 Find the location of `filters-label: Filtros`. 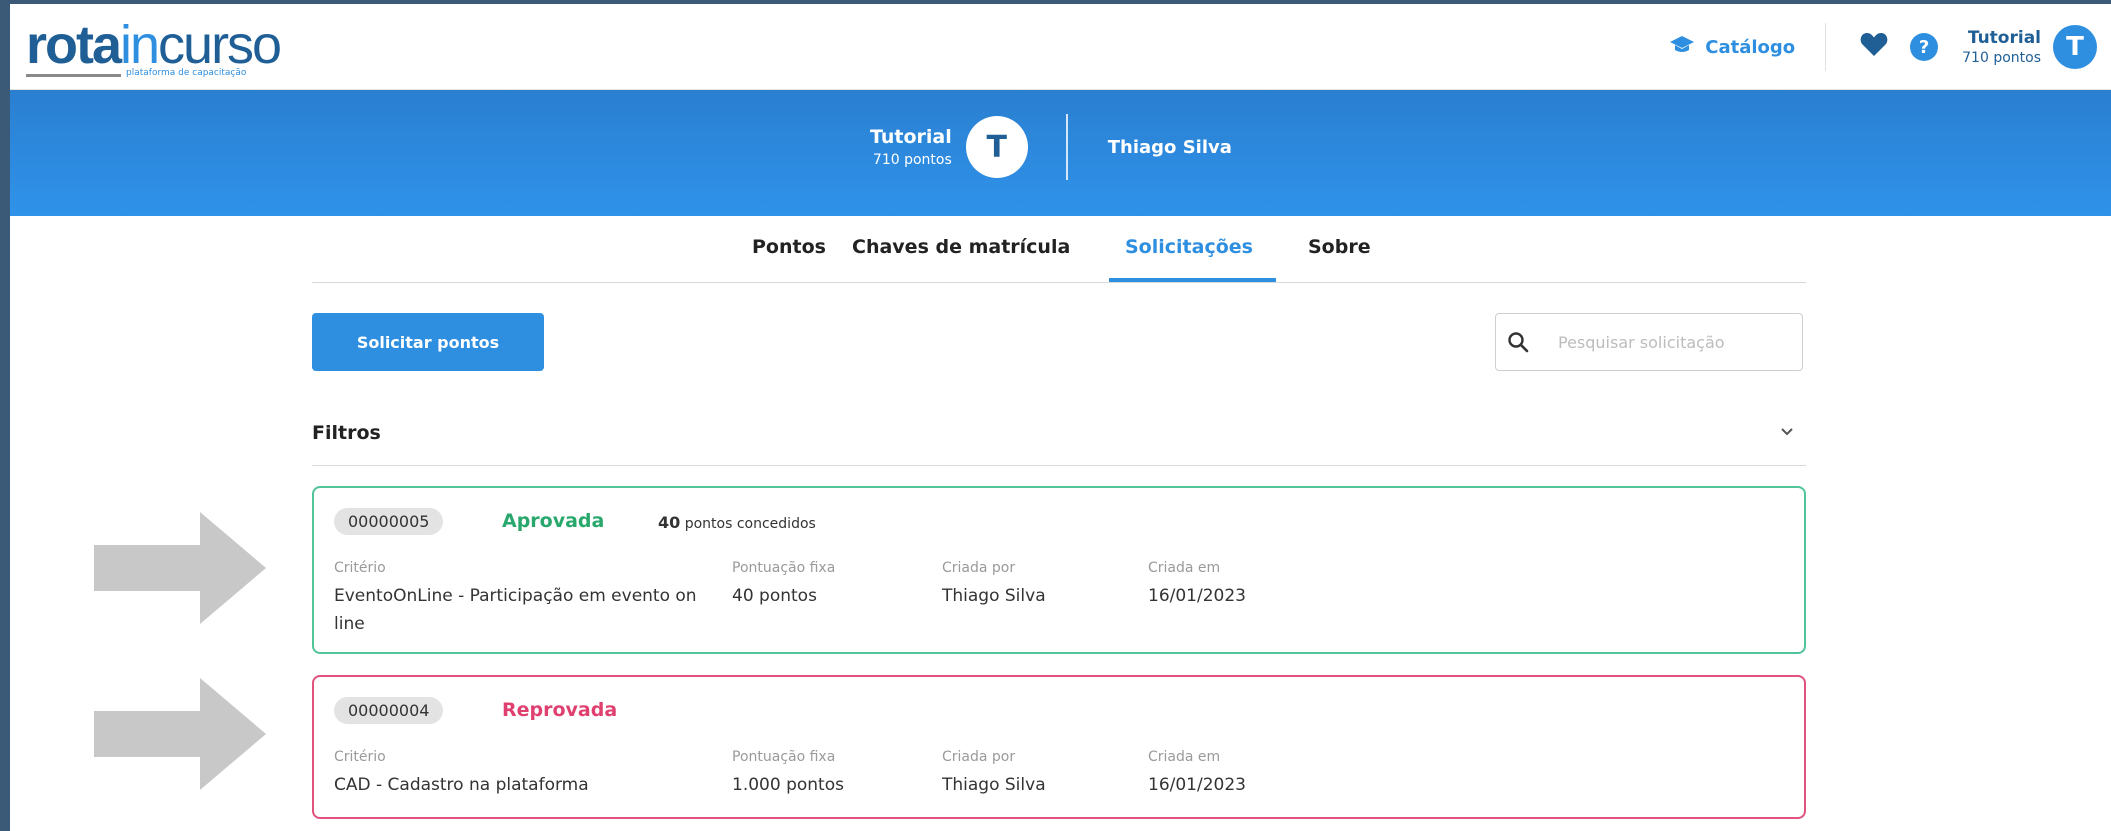

filters-label: Filtros is located at coordinates (346, 433).